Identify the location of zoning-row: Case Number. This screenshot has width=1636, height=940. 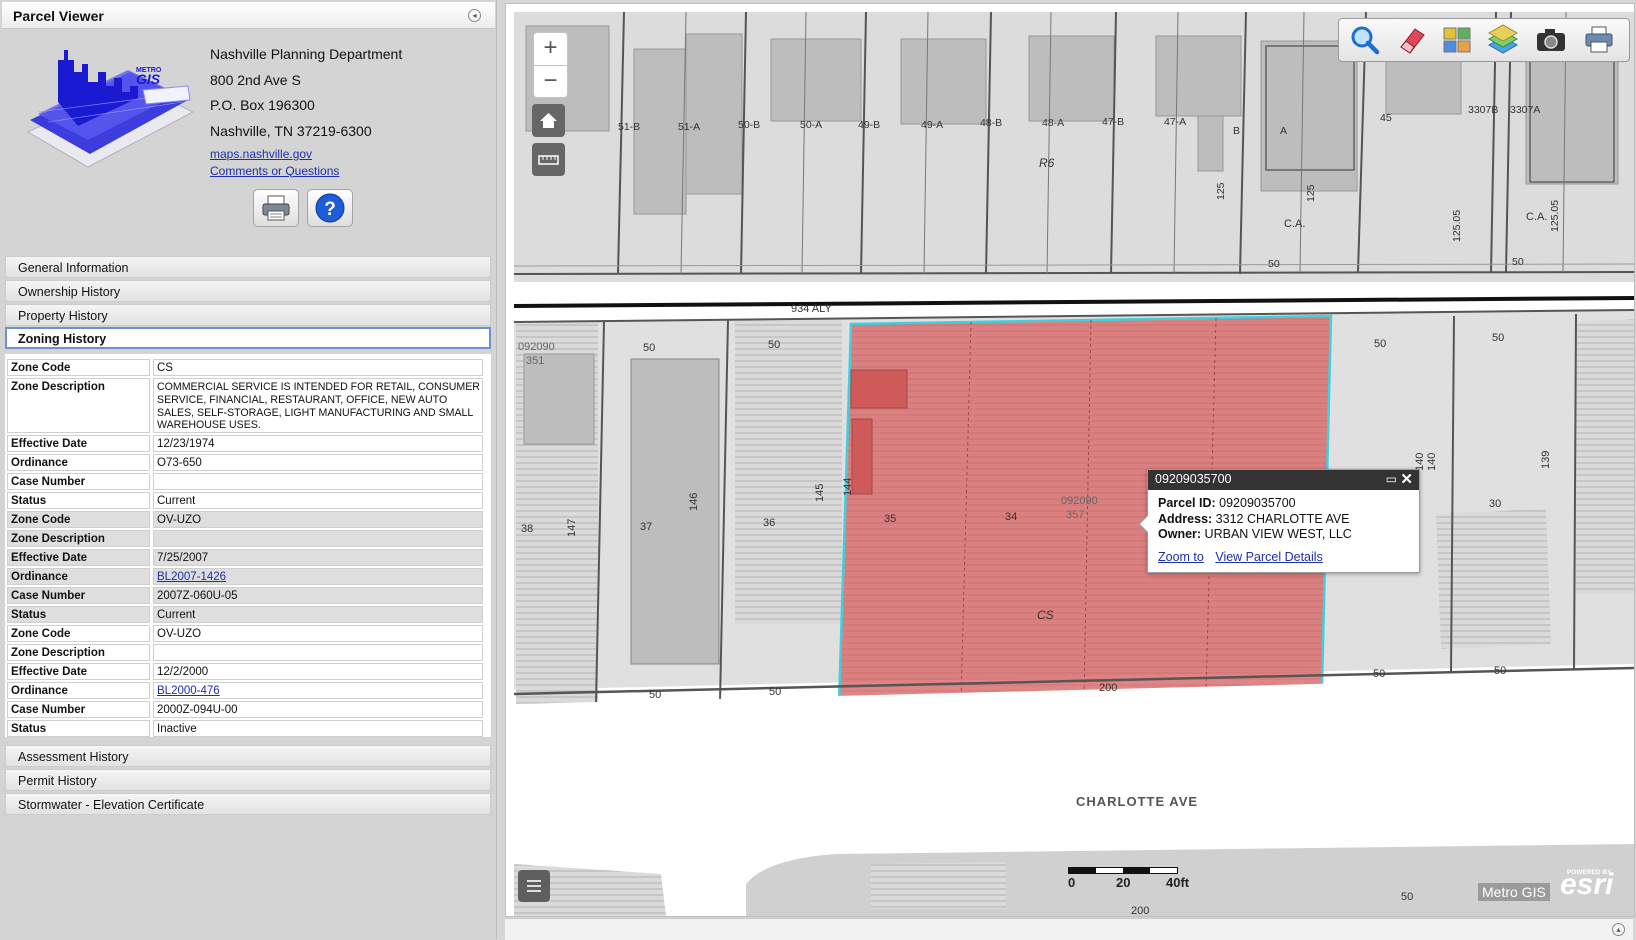
(245, 481).